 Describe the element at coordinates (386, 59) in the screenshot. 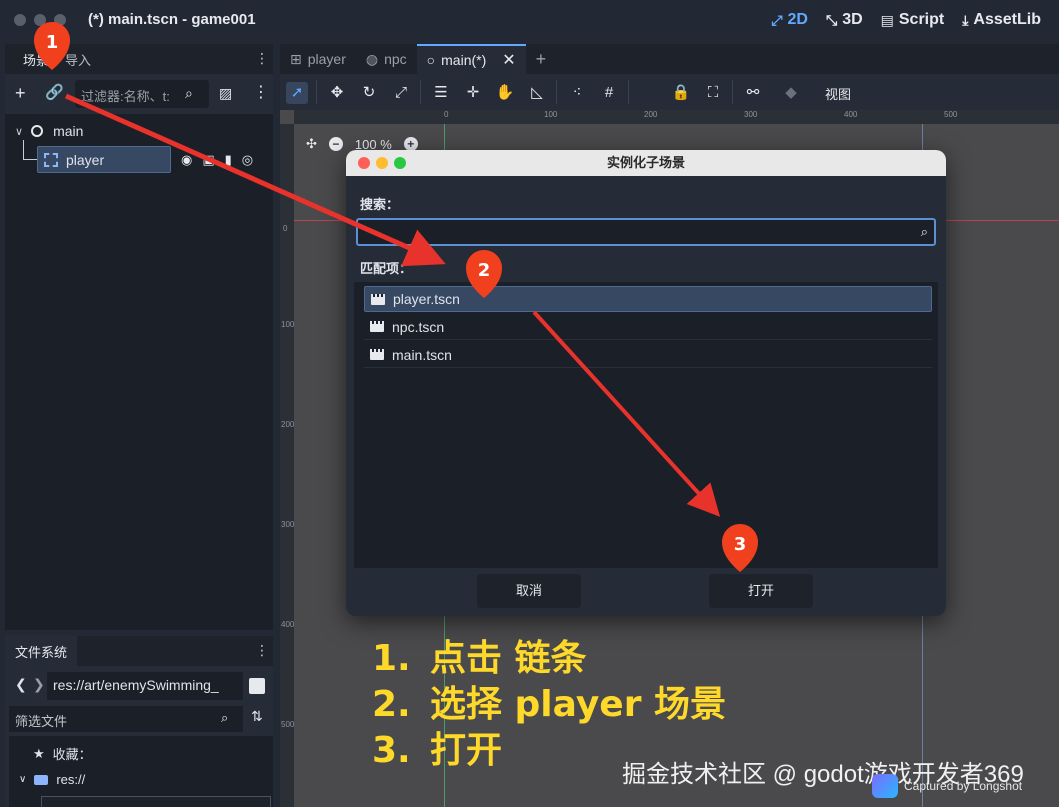

I see `tab-npc-scene: ◍ npc` at that location.